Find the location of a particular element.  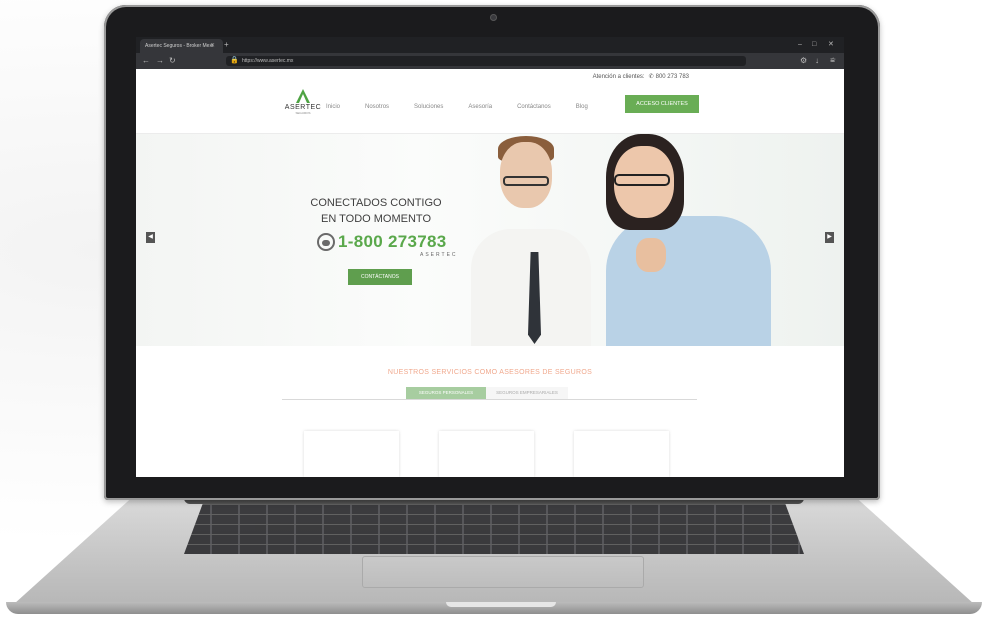

browser-toolbar: ← → ↻ 🔒 https://www.asertec.mx ☆ ⚙ ↓ ≡ is located at coordinates (490, 61).